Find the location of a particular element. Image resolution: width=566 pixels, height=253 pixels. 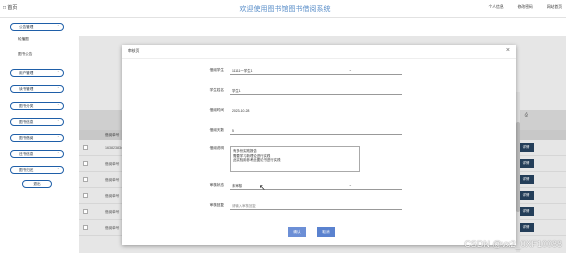

confirm-button: 确认 is located at coordinates (297, 232).